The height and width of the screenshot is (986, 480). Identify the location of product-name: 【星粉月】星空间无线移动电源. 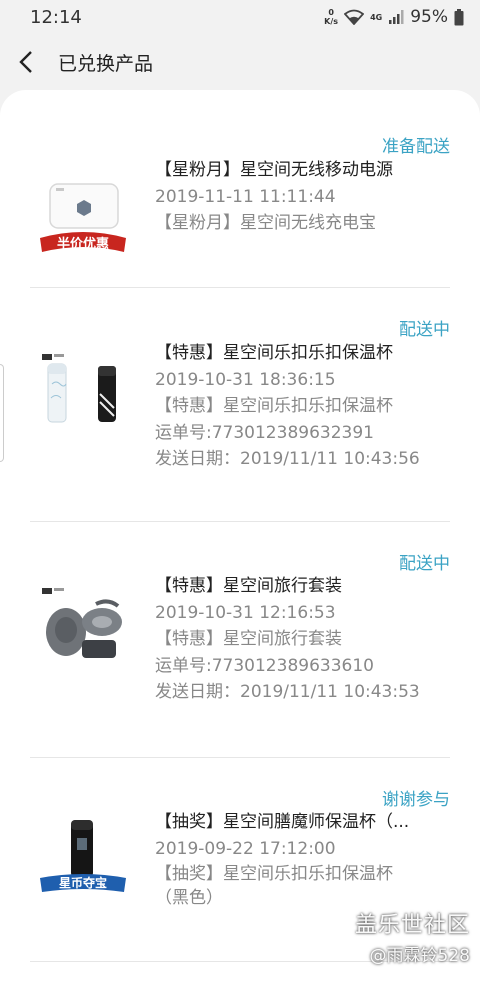
(274, 170).